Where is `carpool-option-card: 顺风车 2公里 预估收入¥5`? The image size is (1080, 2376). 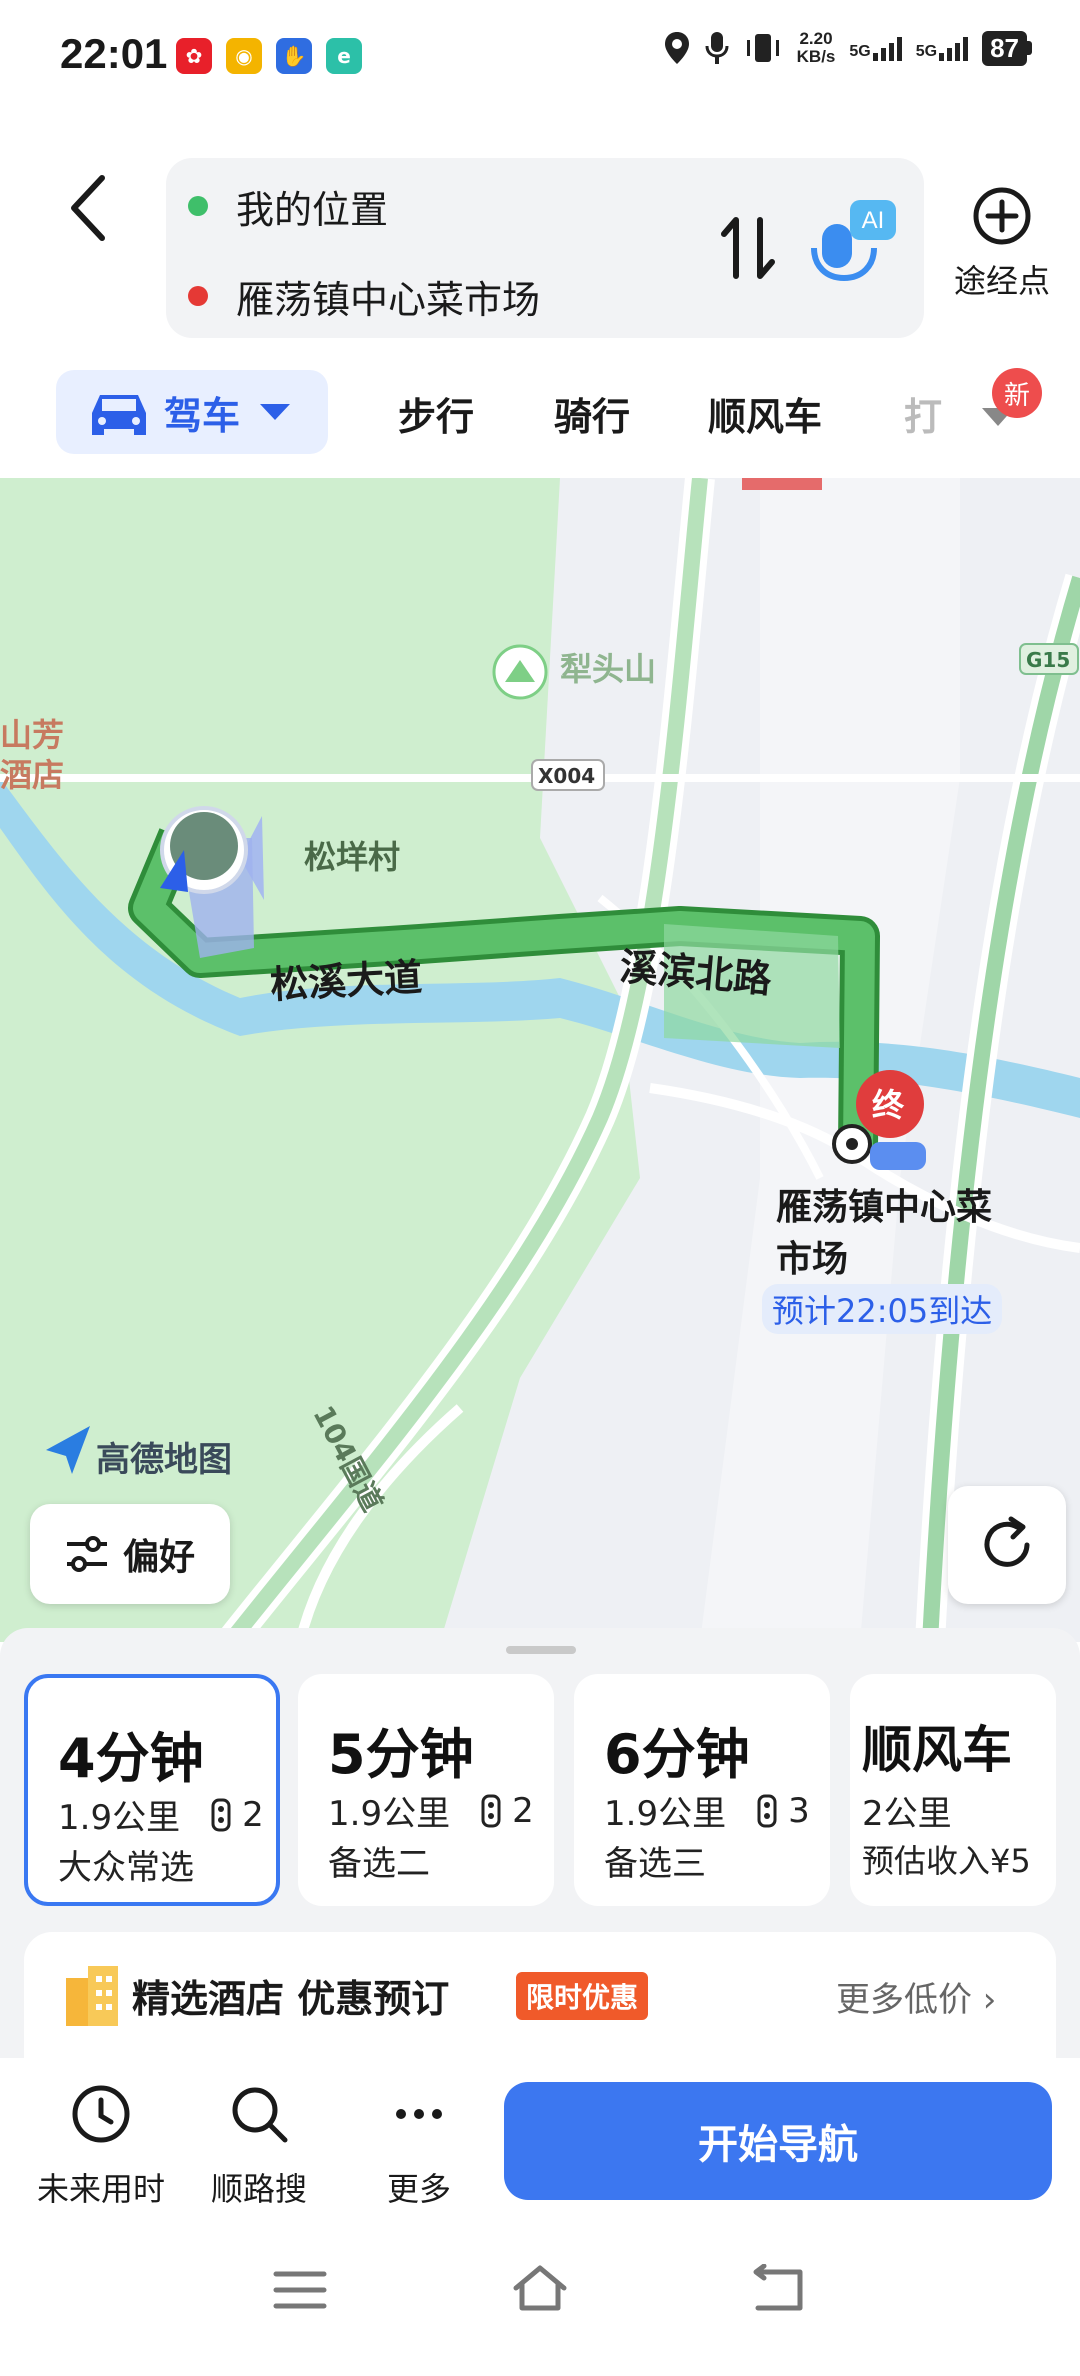
carpool-option-card: 顺风车 2公里 预估收入¥5 is located at coordinates (953, 1790).